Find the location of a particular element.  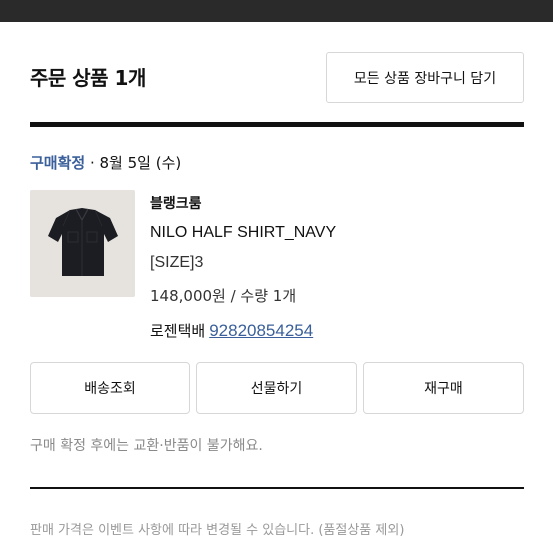

order-date: 8월 5일 (수) is located at coordinates (140, 163).